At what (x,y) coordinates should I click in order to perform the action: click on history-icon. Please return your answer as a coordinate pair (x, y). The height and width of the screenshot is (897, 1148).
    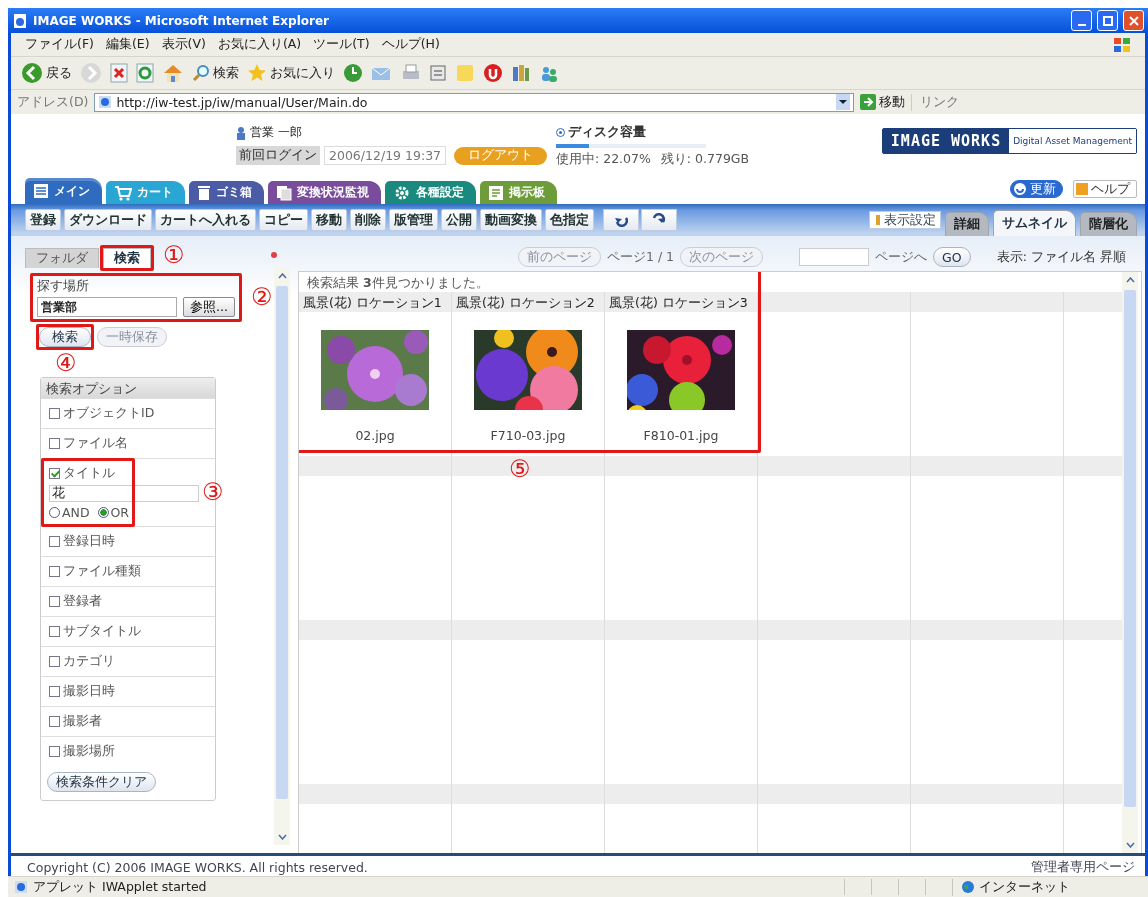
    Looking at the image, I should click on (353, 73).